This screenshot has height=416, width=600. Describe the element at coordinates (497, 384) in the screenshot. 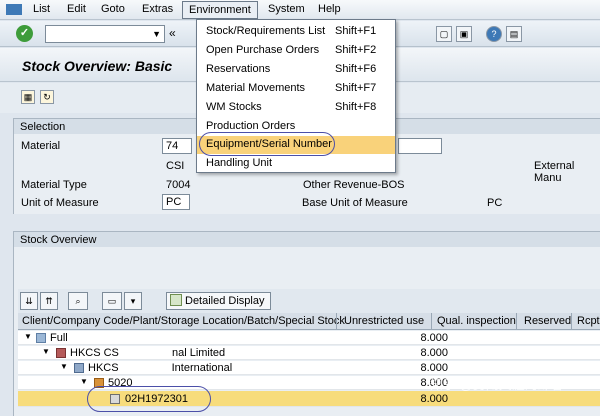

I see `watermark: 知乎 @勇闯天涯的虾客` at that location.